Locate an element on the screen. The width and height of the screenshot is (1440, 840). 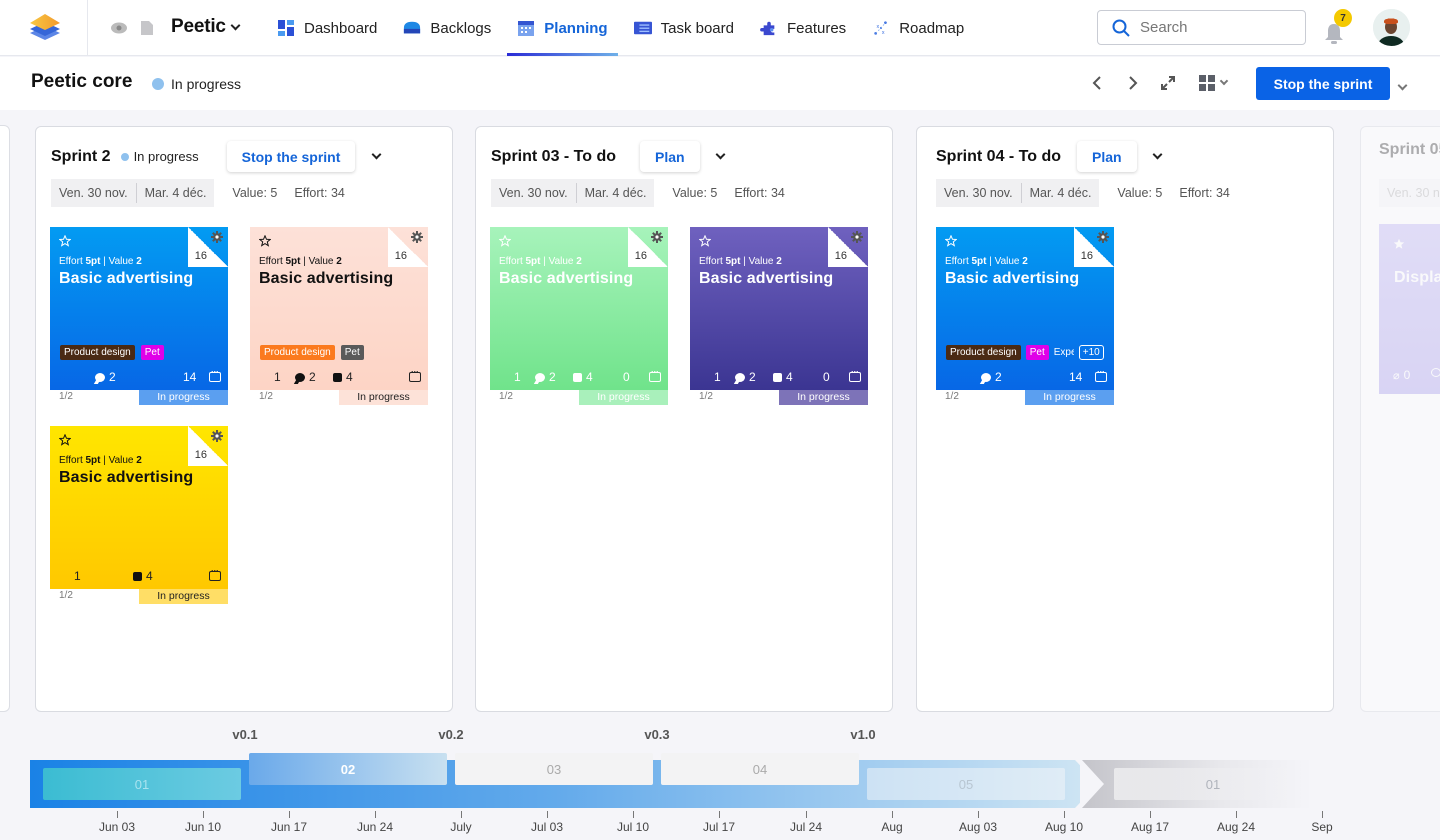
tasks-count: 4 is located at coordinates (783, 377).